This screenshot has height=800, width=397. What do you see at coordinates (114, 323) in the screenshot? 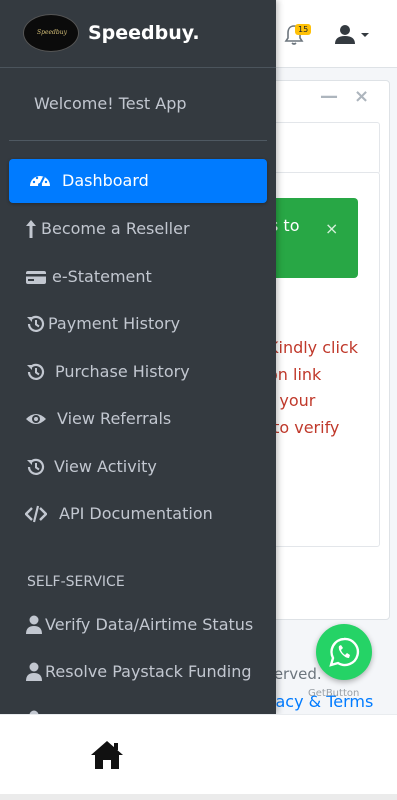
I see `sidebar-item-label: Payment History` at bounding box center [114, 323].